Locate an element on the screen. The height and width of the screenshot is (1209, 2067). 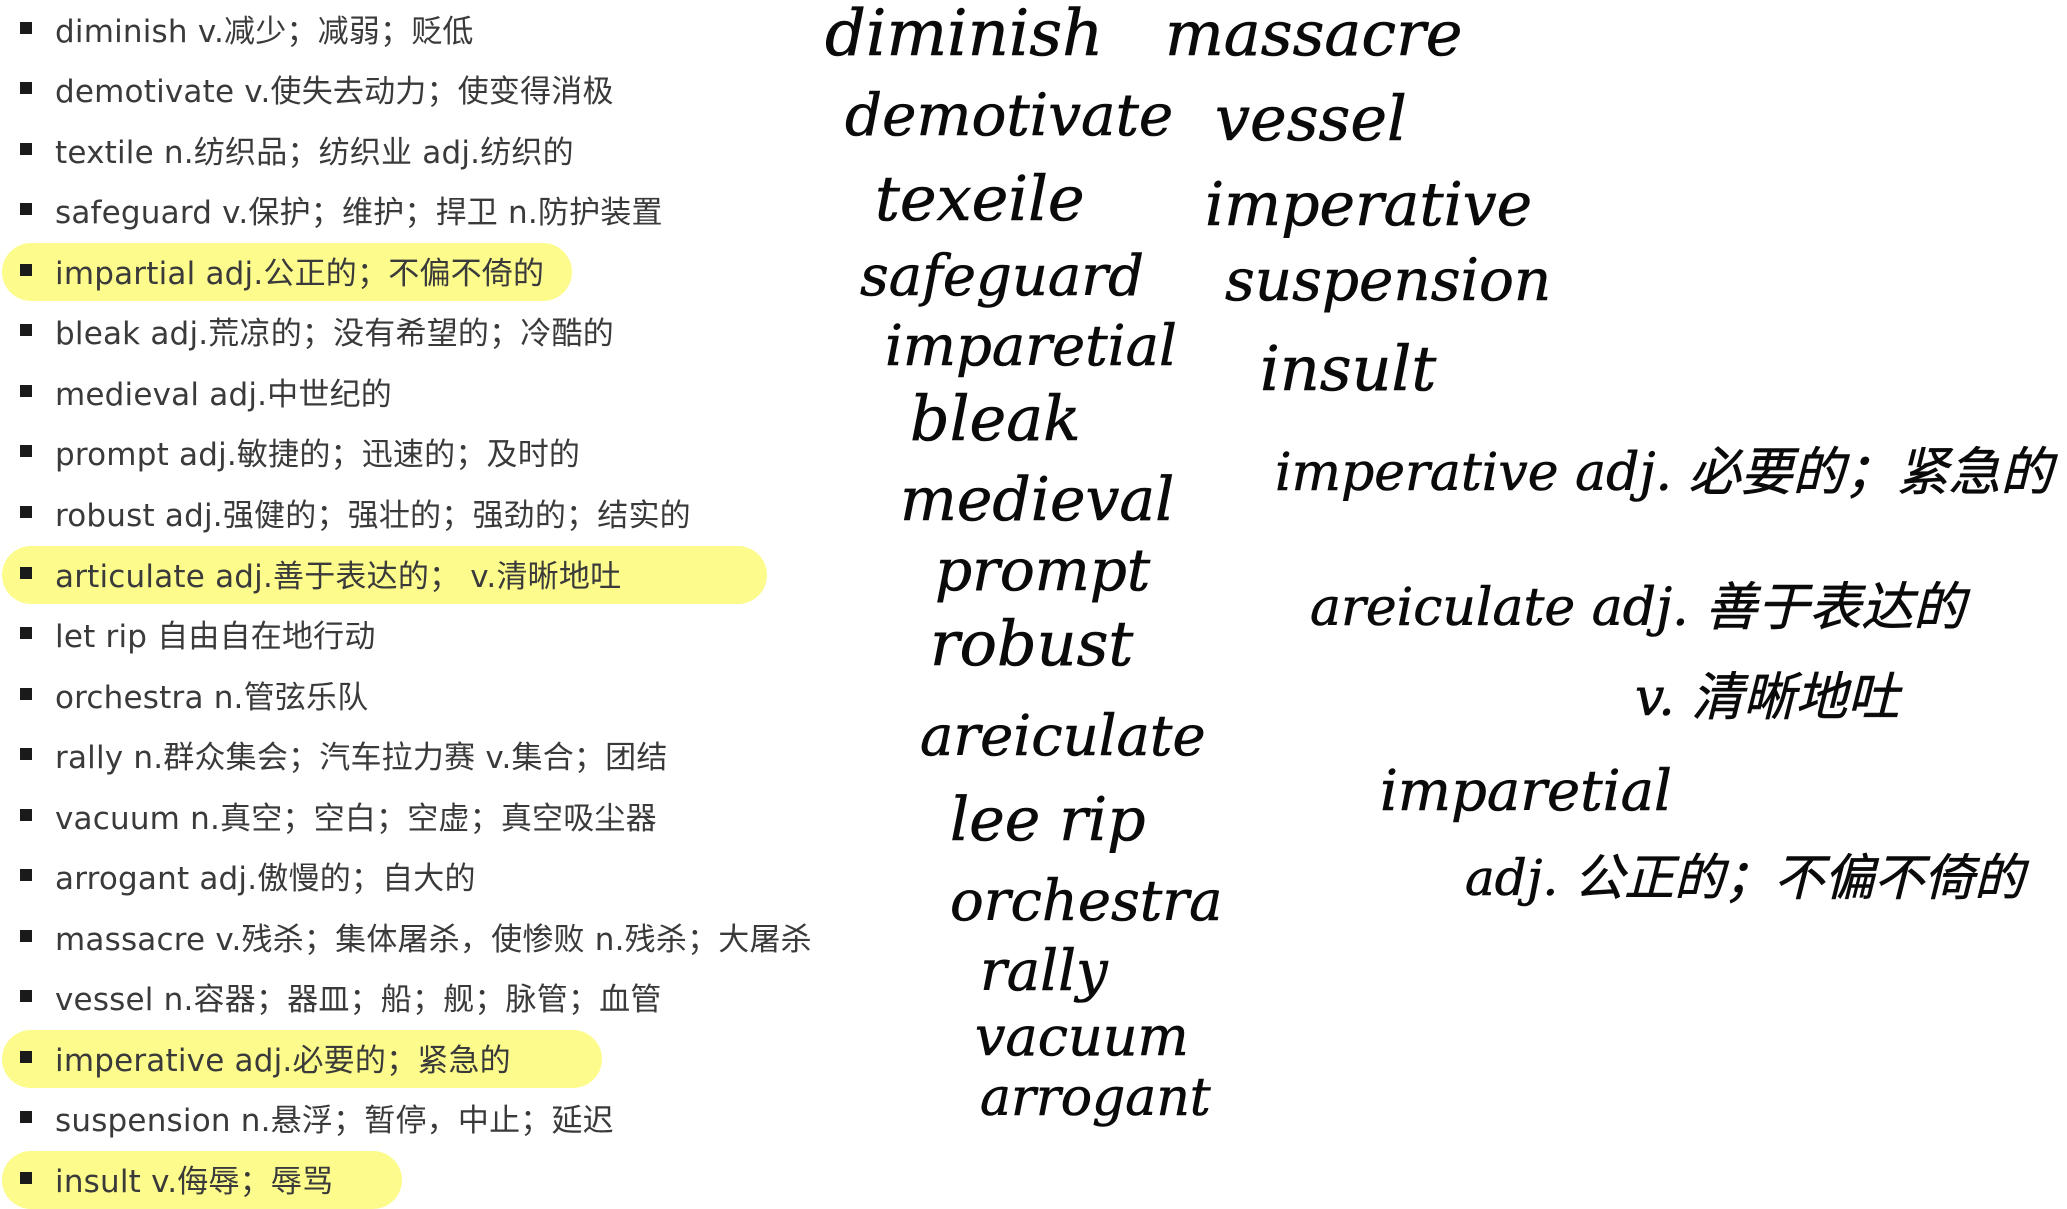
hw-word: prompt is located at coordinates (1043, 570).